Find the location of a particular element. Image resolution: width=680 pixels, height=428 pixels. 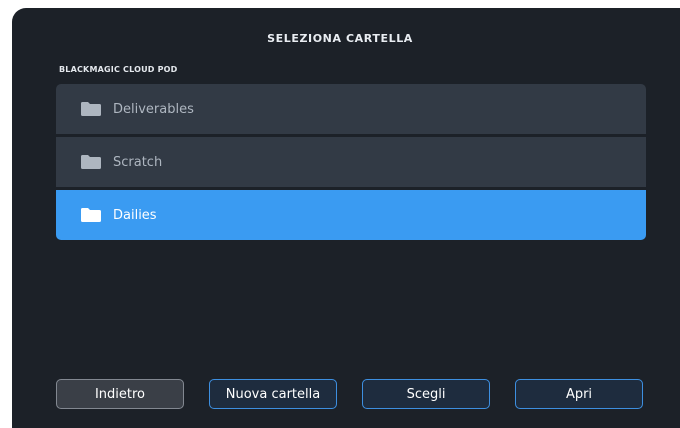

folder-row-deliverables: Deliverables is located at coordinates (351, 109).